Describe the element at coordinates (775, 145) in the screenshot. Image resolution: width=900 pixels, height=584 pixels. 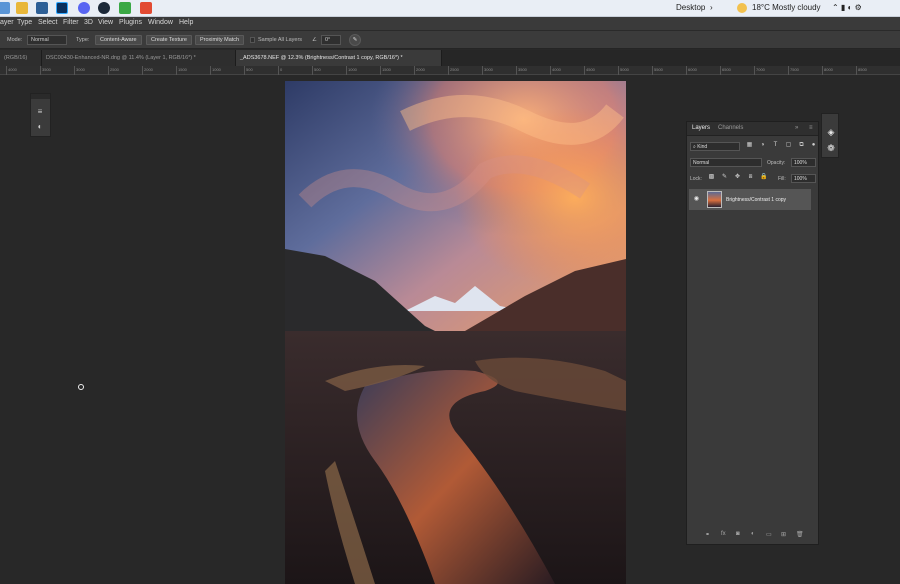
I see `filter-type-icon: T` at that location.